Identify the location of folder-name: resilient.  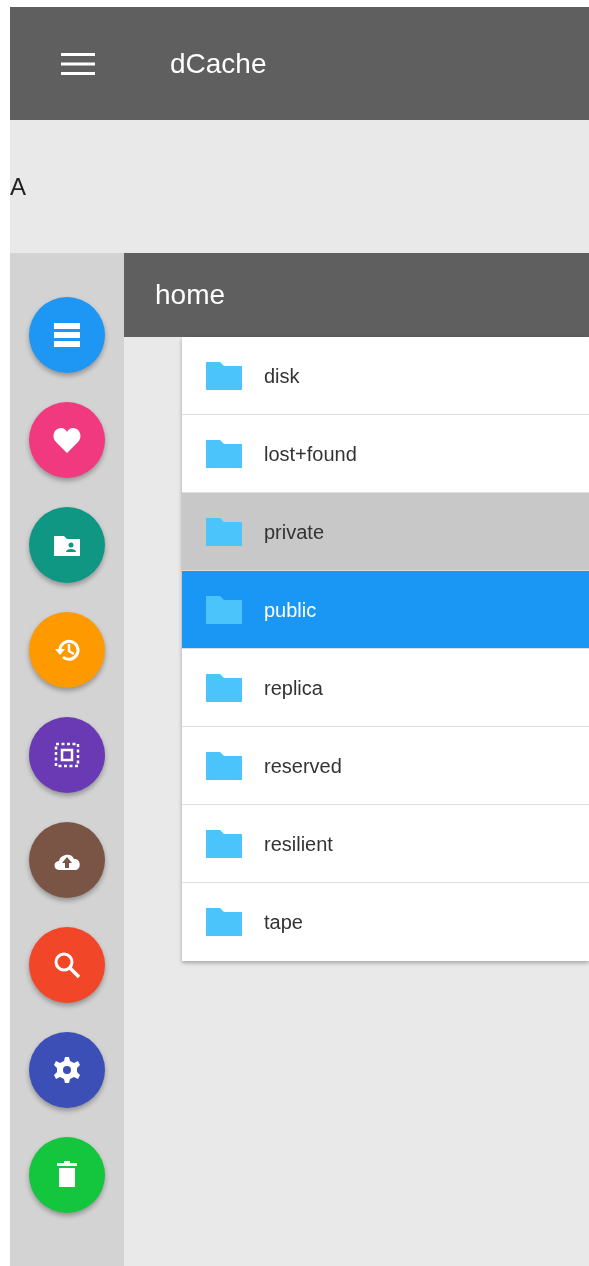
(298, 844).